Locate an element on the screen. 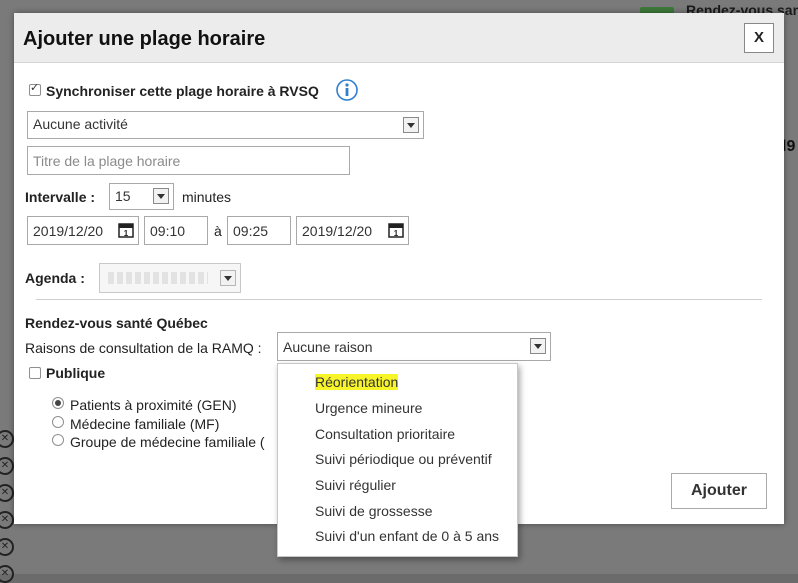 Image resolution: width=798 pixels, height=583 pixels. timeslot-title-placeholder: Titre de la plage horaire is located at coordinates (107, 161).